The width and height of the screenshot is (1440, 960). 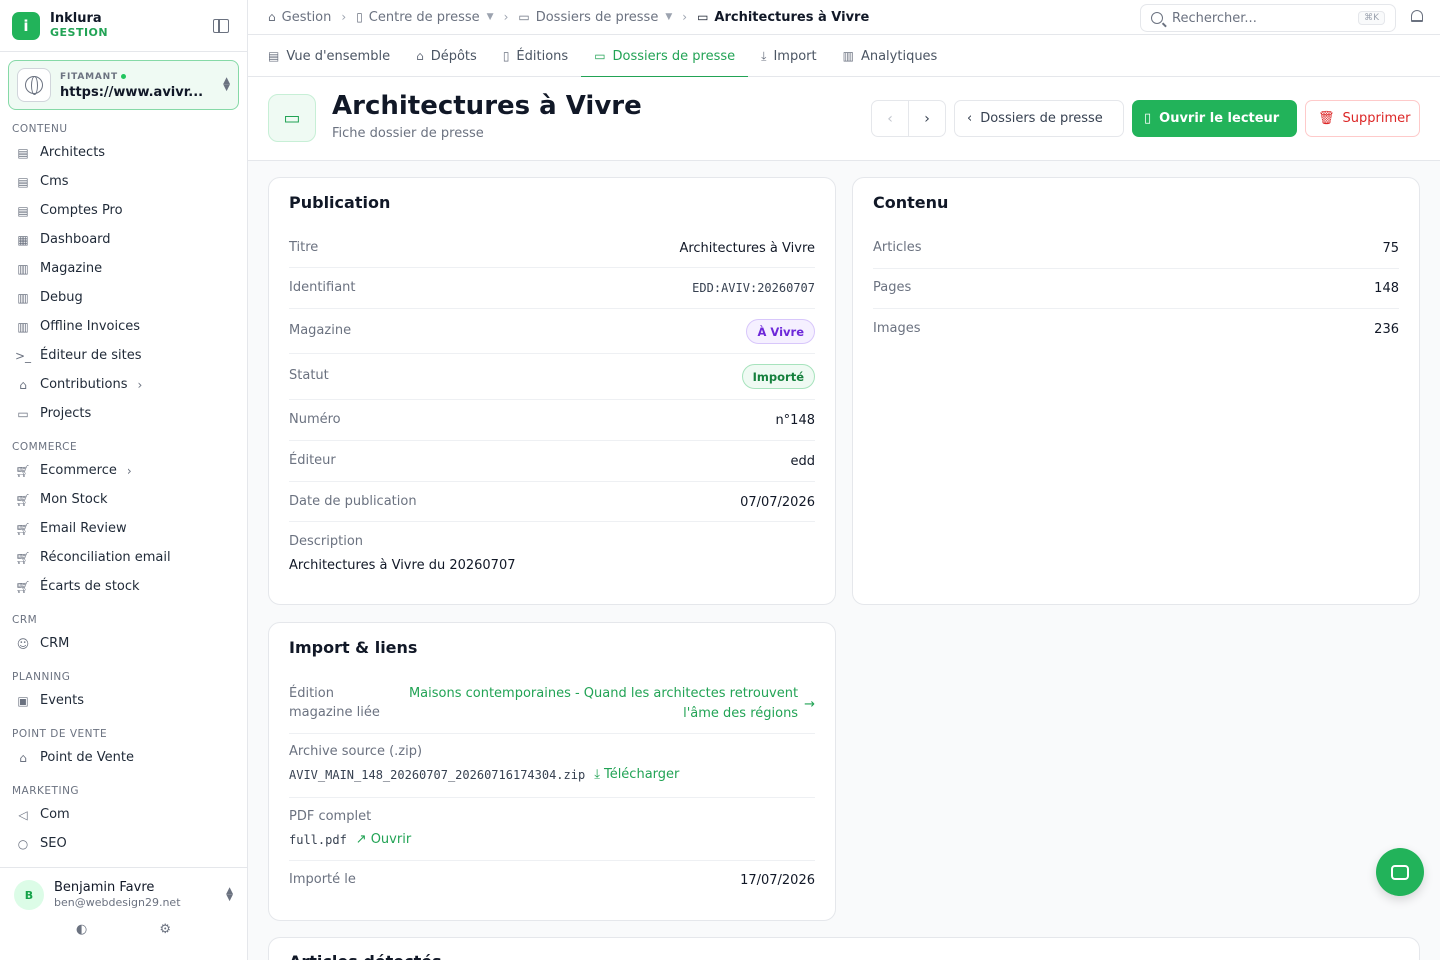 What do you see at coordinates (383, 839) in the screenshot?
I see `open-pdf-link: ↗ Ouvrir` at bounding box center [383, 839].